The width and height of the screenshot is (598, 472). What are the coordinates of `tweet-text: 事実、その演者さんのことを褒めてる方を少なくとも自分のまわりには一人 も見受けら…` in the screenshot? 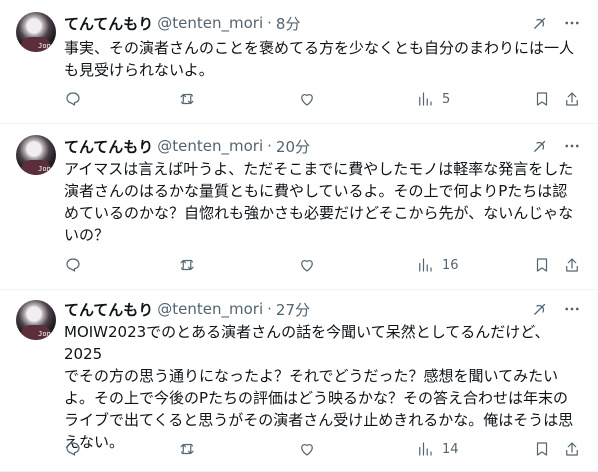 It's located at (319, 59).